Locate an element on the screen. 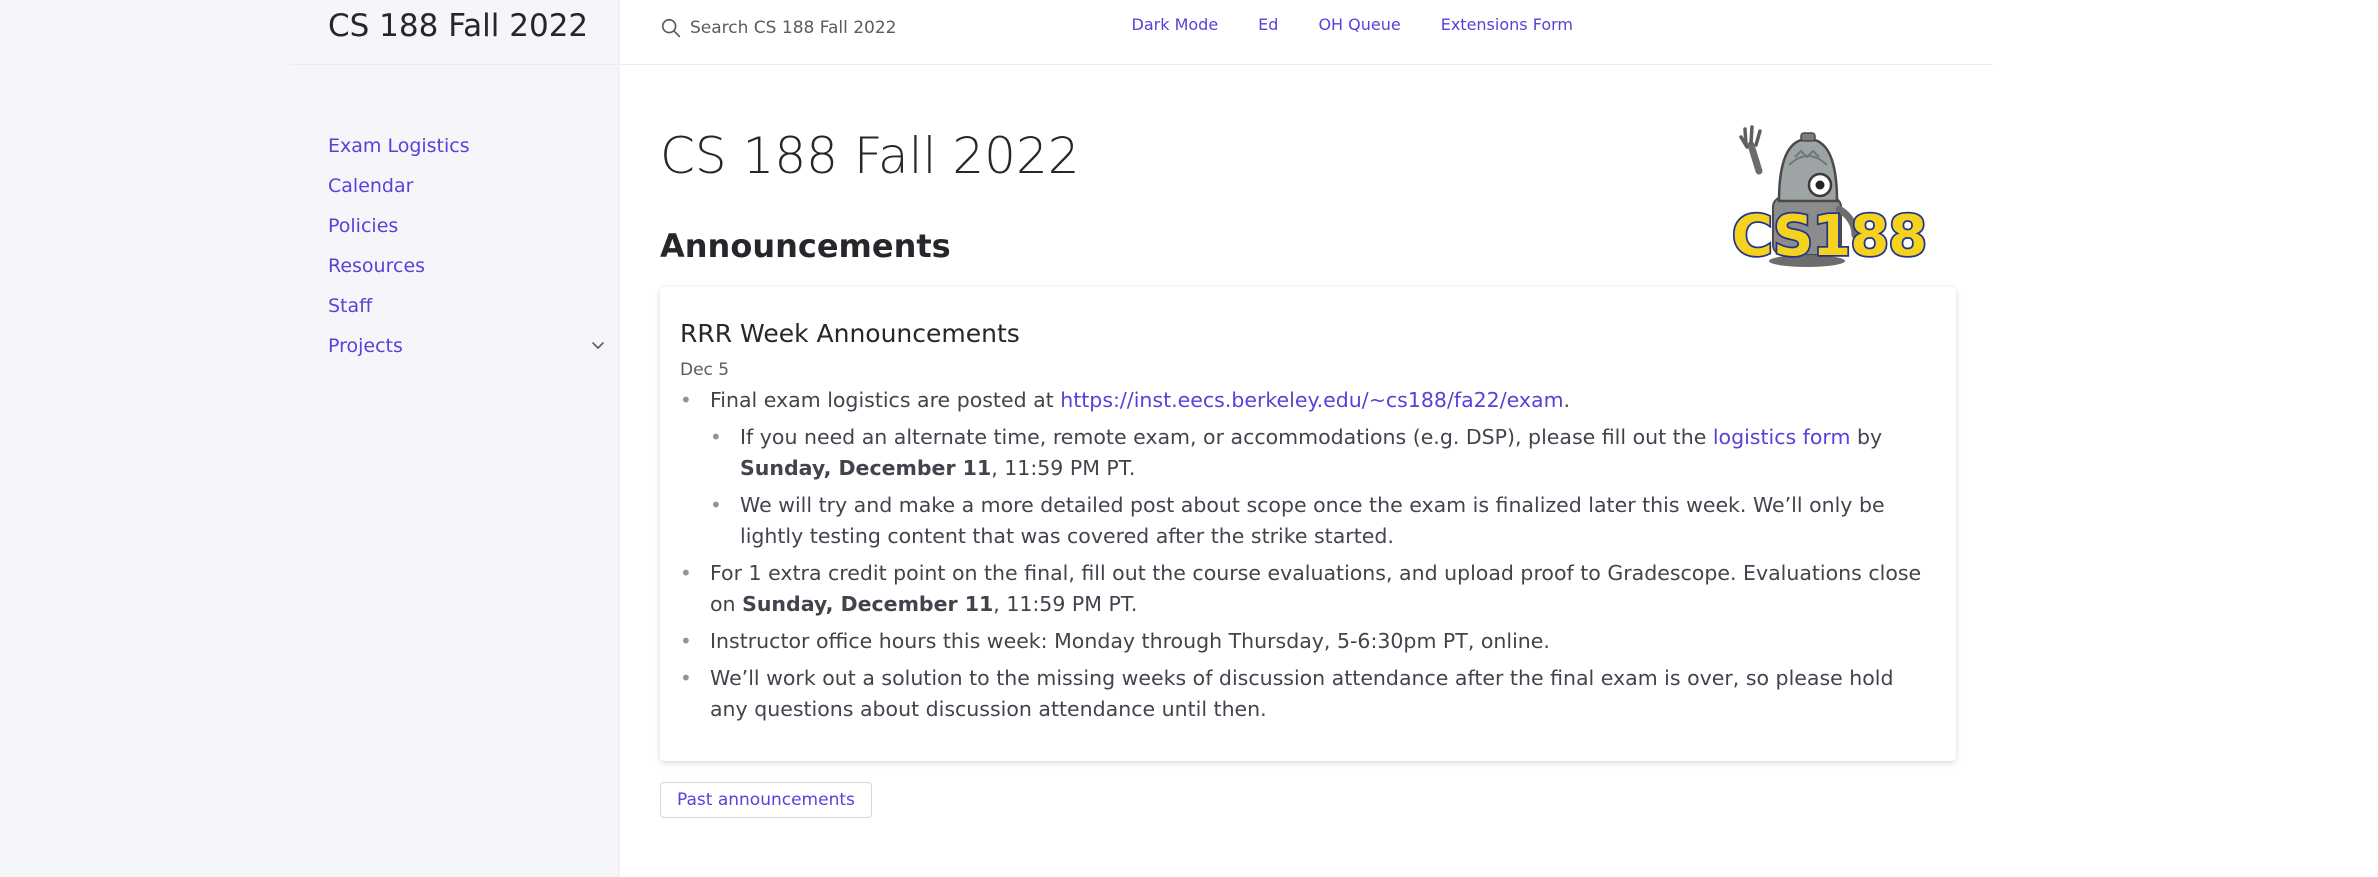 This screenshot has height=877, width=2378. search-bar is located at coordinates (920, 28).